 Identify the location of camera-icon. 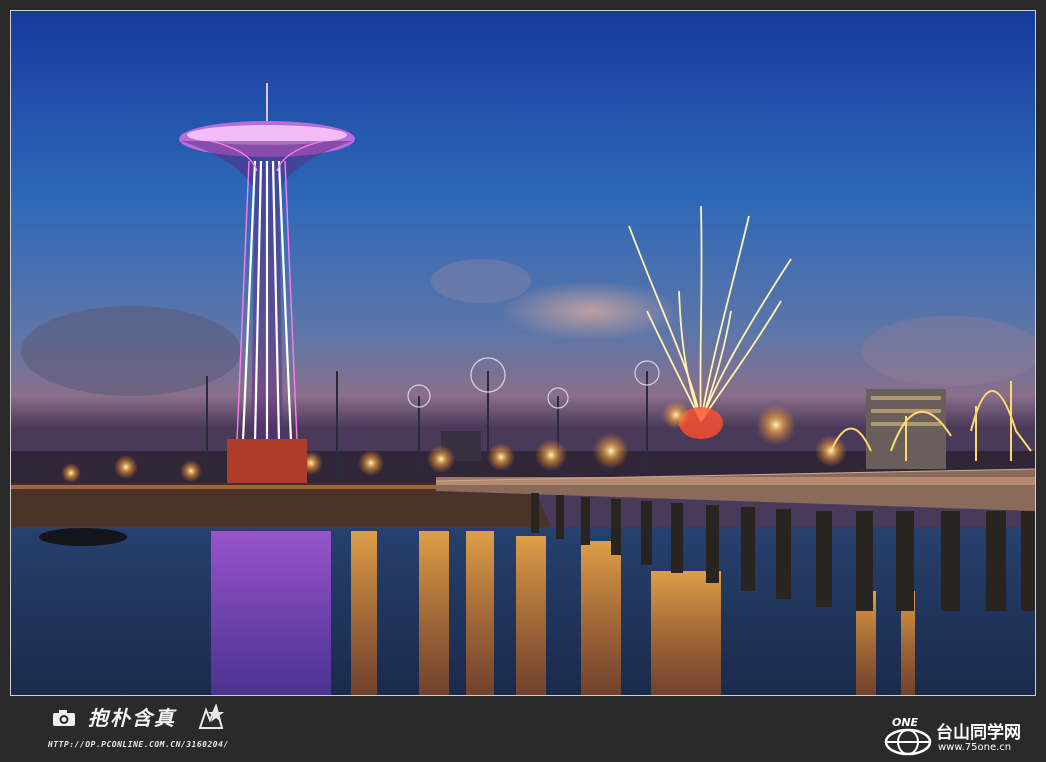
(64, 718).